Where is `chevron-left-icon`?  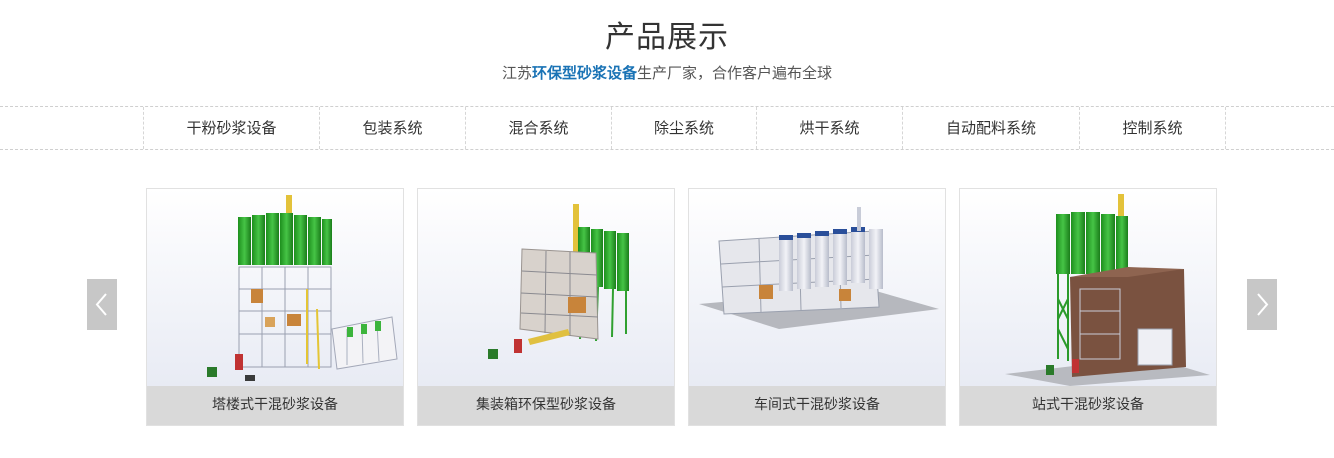
chevron-left-icon is located at coordinates (101, 304).